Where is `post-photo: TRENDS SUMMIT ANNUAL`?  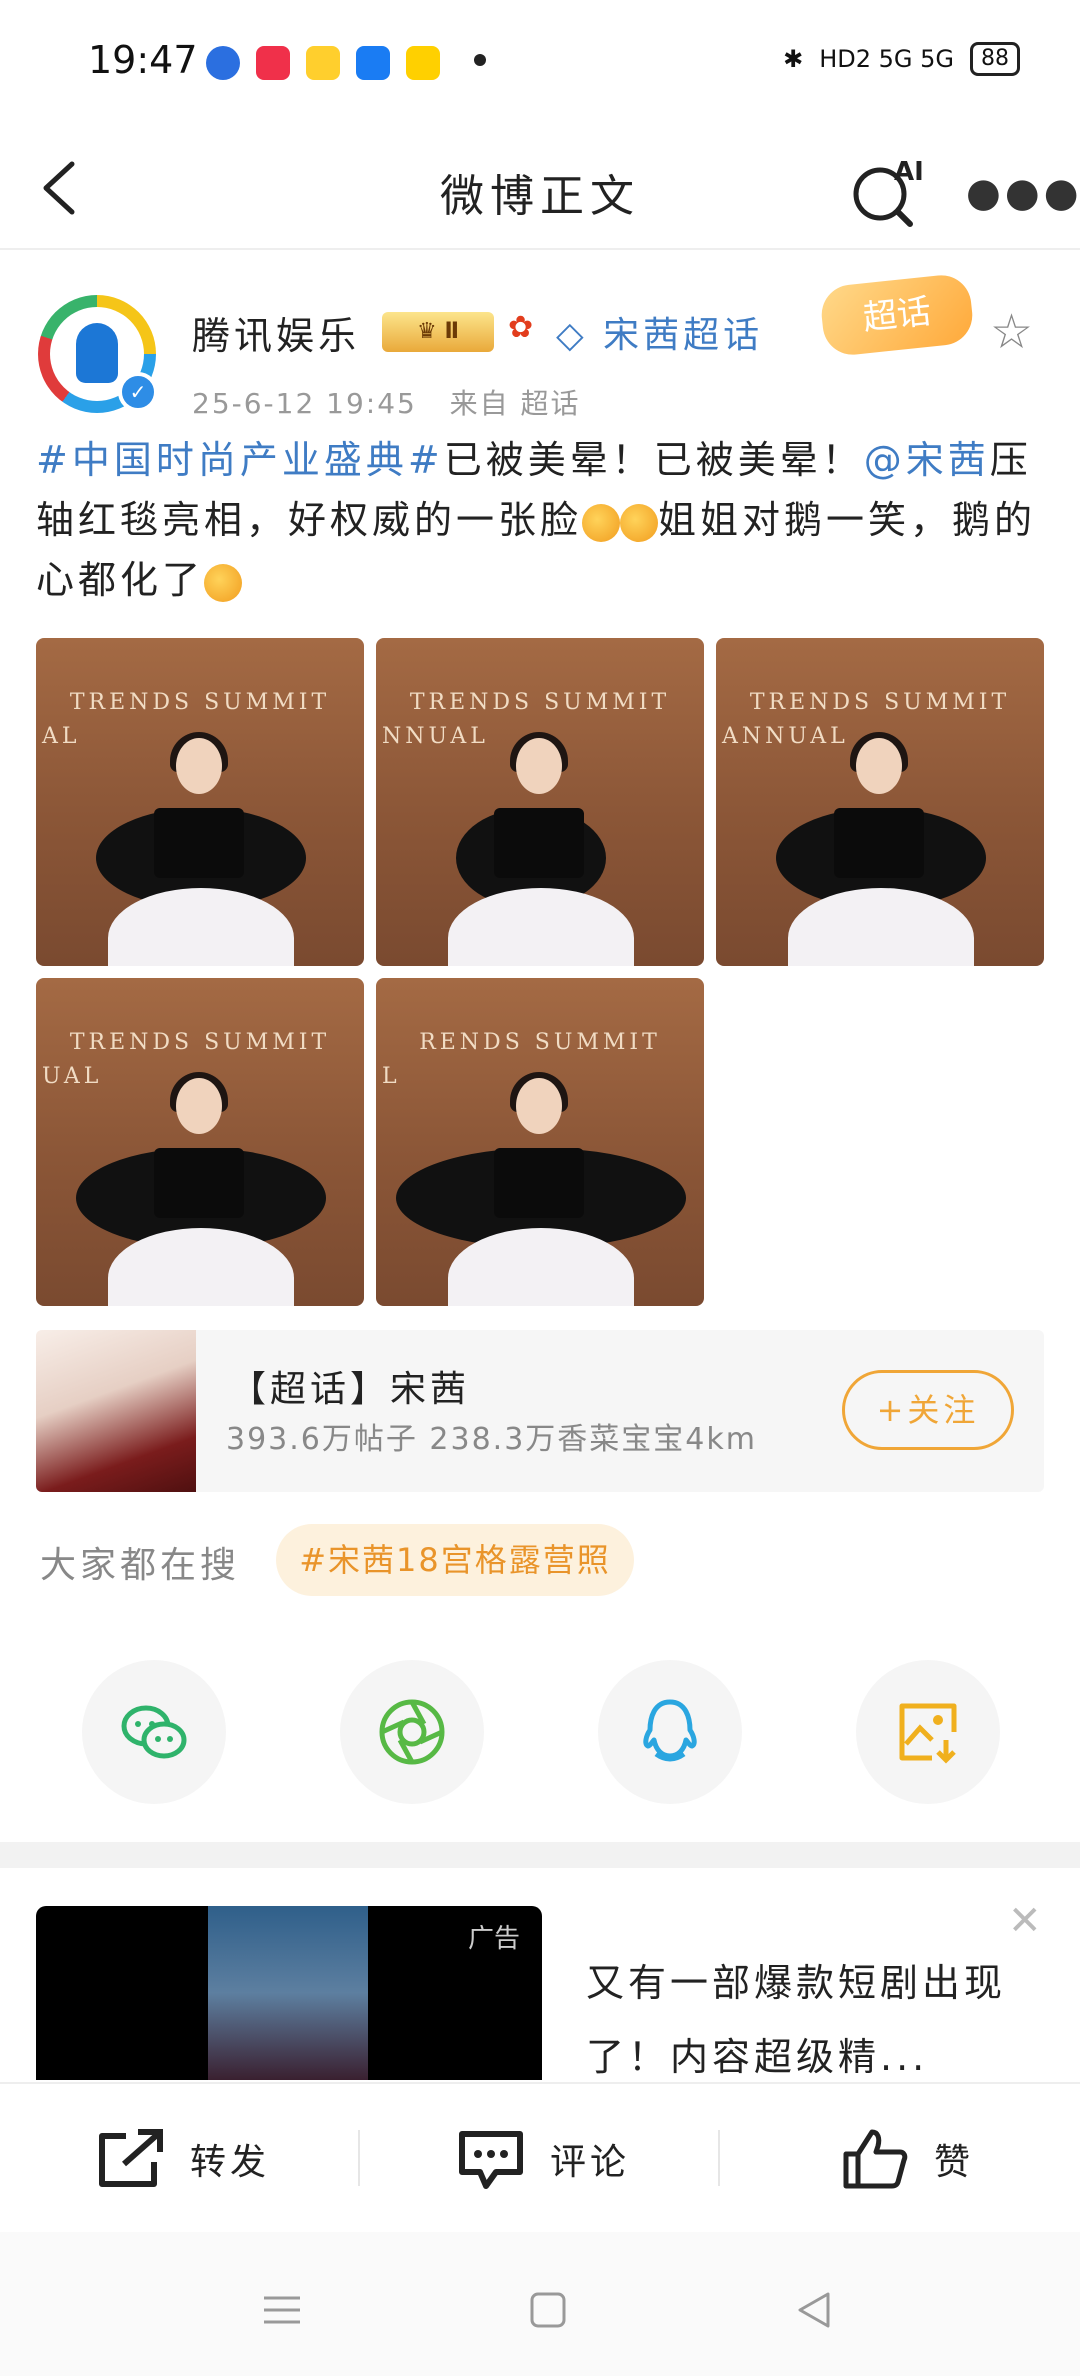 post-photo: TRENDS SUMMIT ANNUAL is located at coordinates (880, 802).